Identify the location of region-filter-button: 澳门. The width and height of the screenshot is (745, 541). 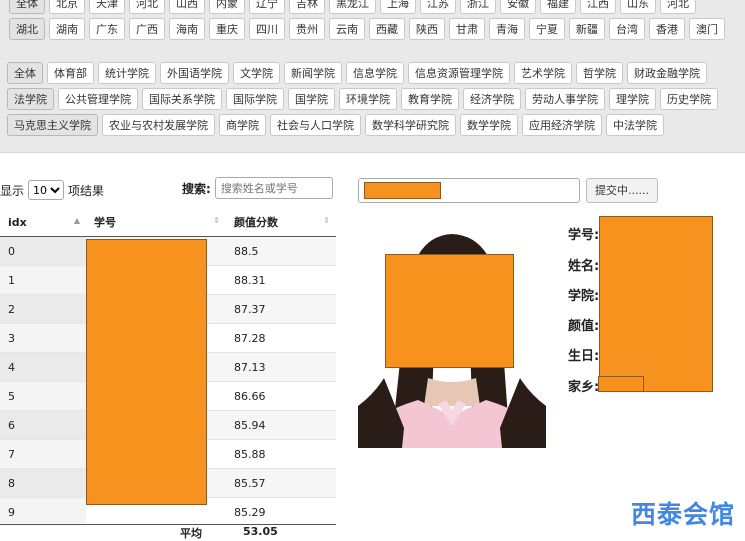
(707, 29).